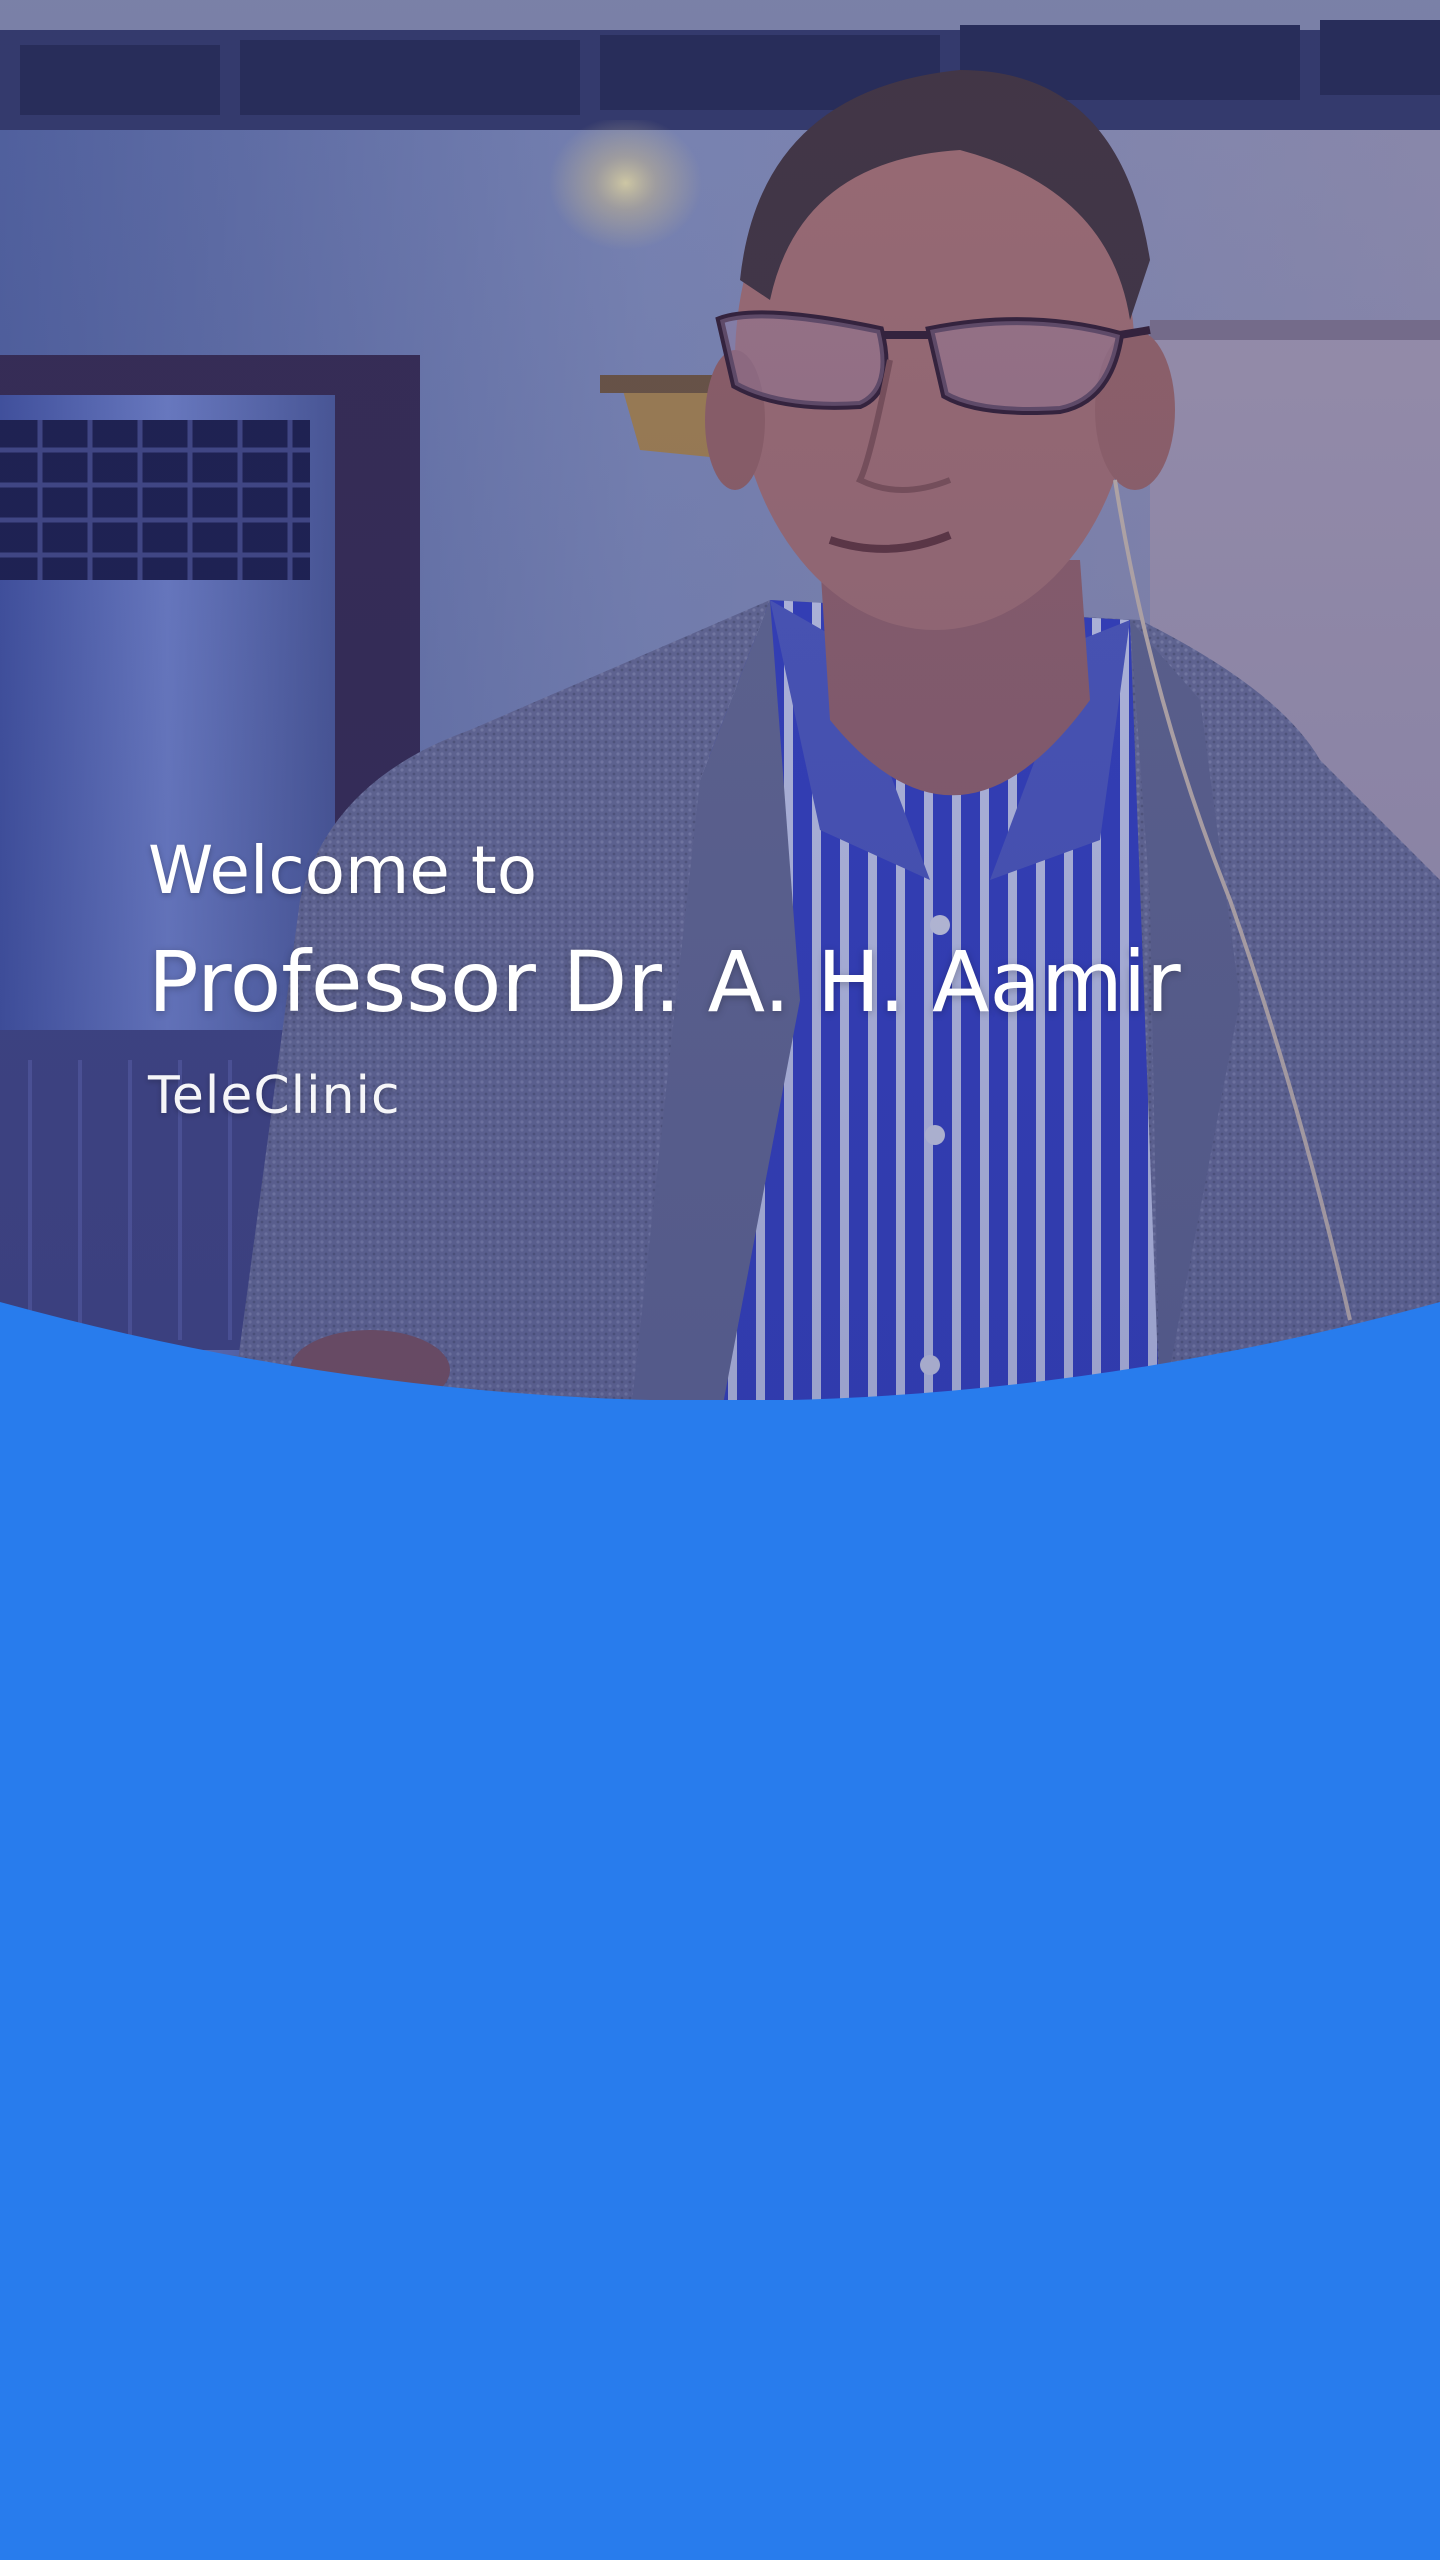  What do you see at coordinates (664, 982) in the screenshot?
I see `doctor-name-title: Professor Dr. A. H. Aamir` at bounding box center [664, 982].